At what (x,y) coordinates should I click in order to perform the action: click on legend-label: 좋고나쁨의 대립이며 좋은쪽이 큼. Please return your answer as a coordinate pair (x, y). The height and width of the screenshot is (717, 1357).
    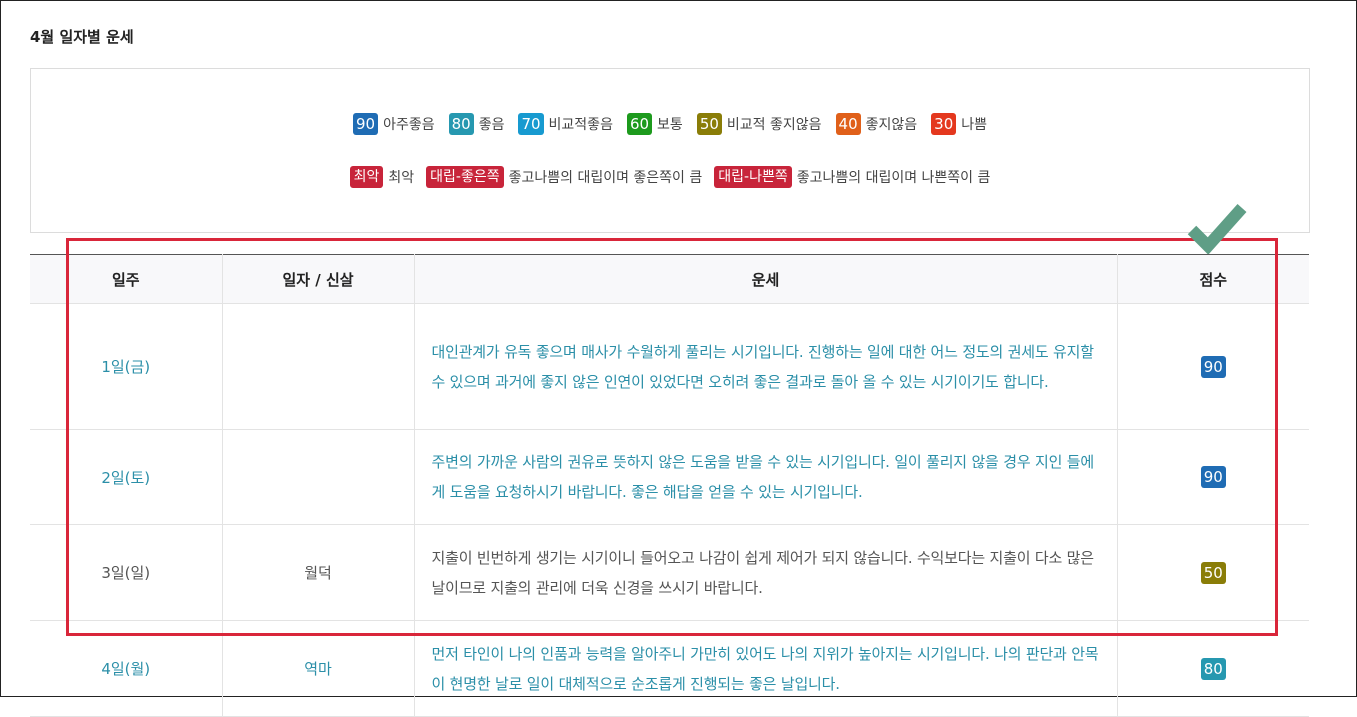
    Looking at the image, I should click on (605, 178).